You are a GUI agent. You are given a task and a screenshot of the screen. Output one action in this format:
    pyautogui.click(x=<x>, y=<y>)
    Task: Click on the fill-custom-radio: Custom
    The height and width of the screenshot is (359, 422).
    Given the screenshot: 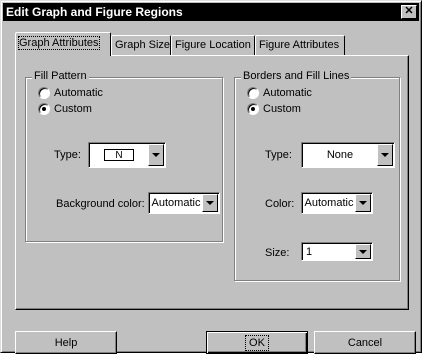 What is the action you would take?
    pyautogui.click(x=65, y=109)
    